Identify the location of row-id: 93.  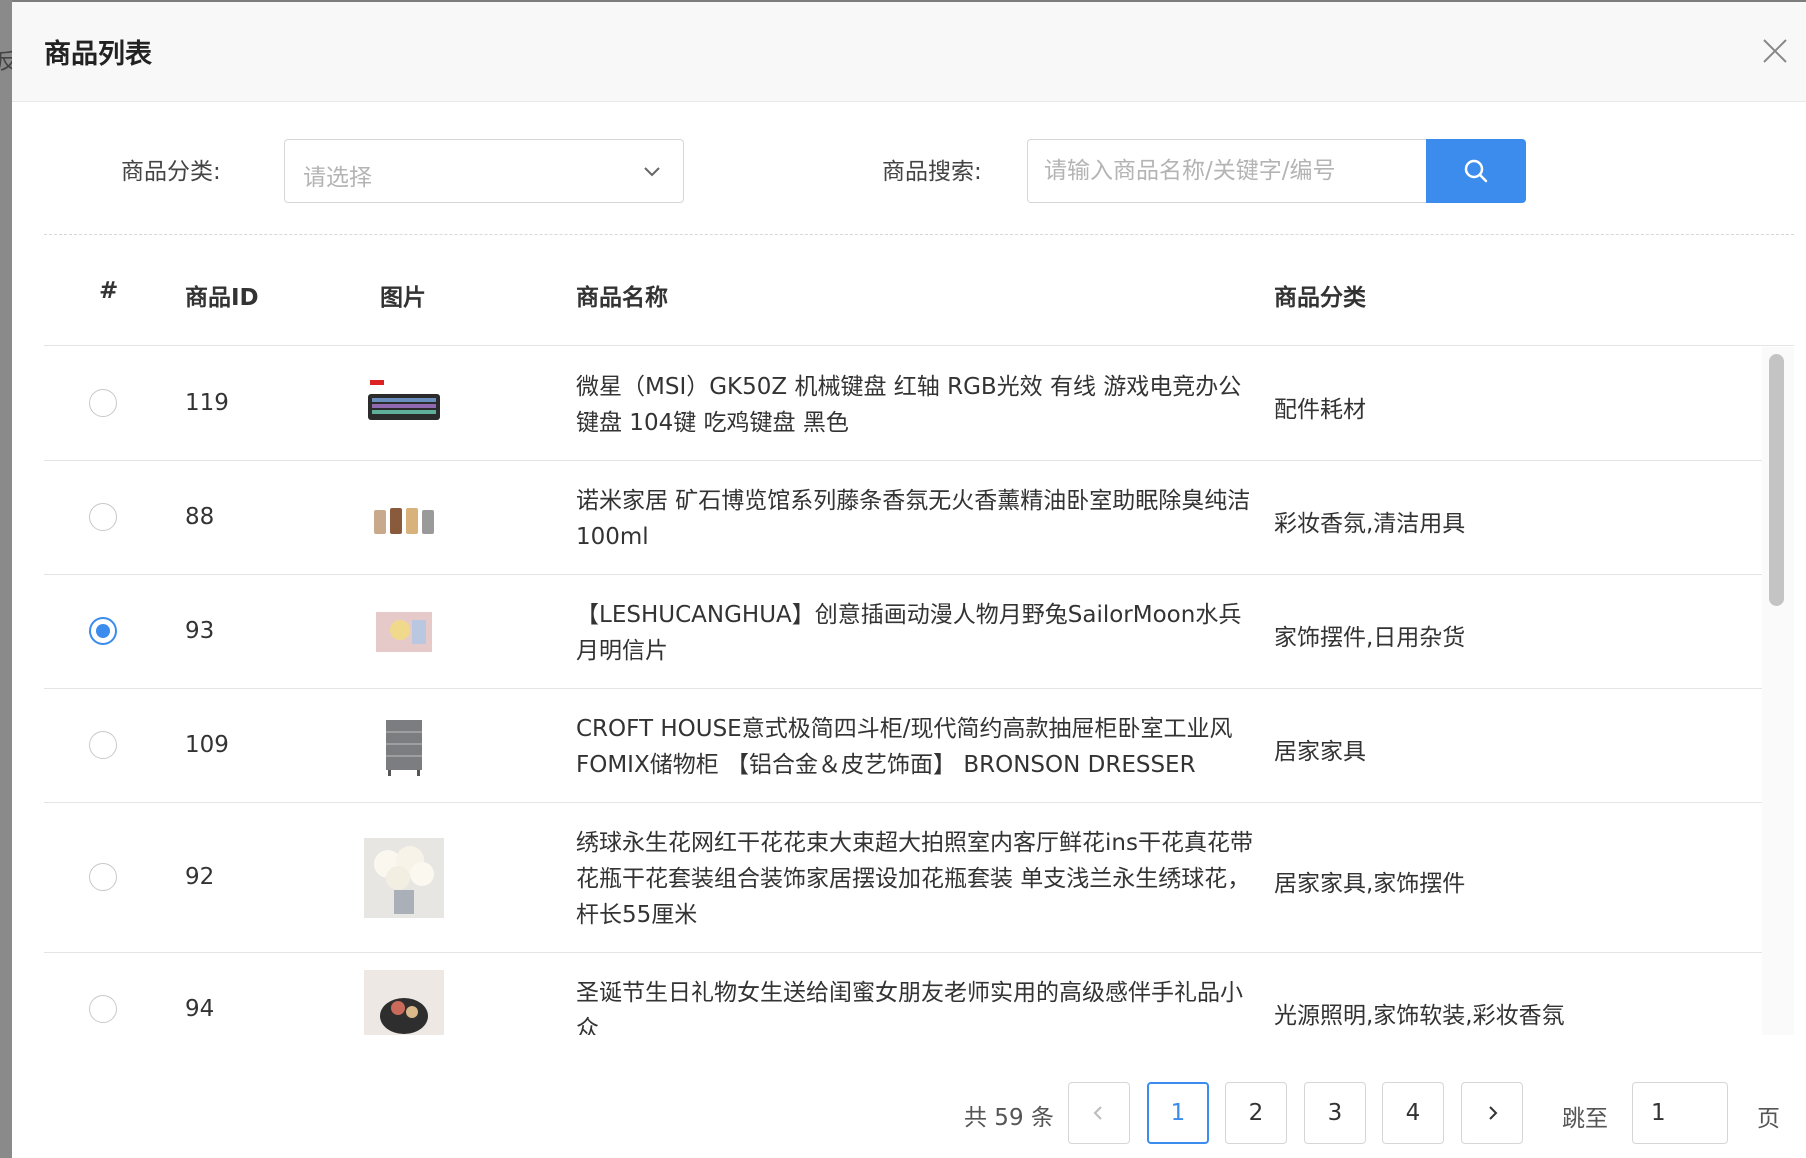
(200, 631).